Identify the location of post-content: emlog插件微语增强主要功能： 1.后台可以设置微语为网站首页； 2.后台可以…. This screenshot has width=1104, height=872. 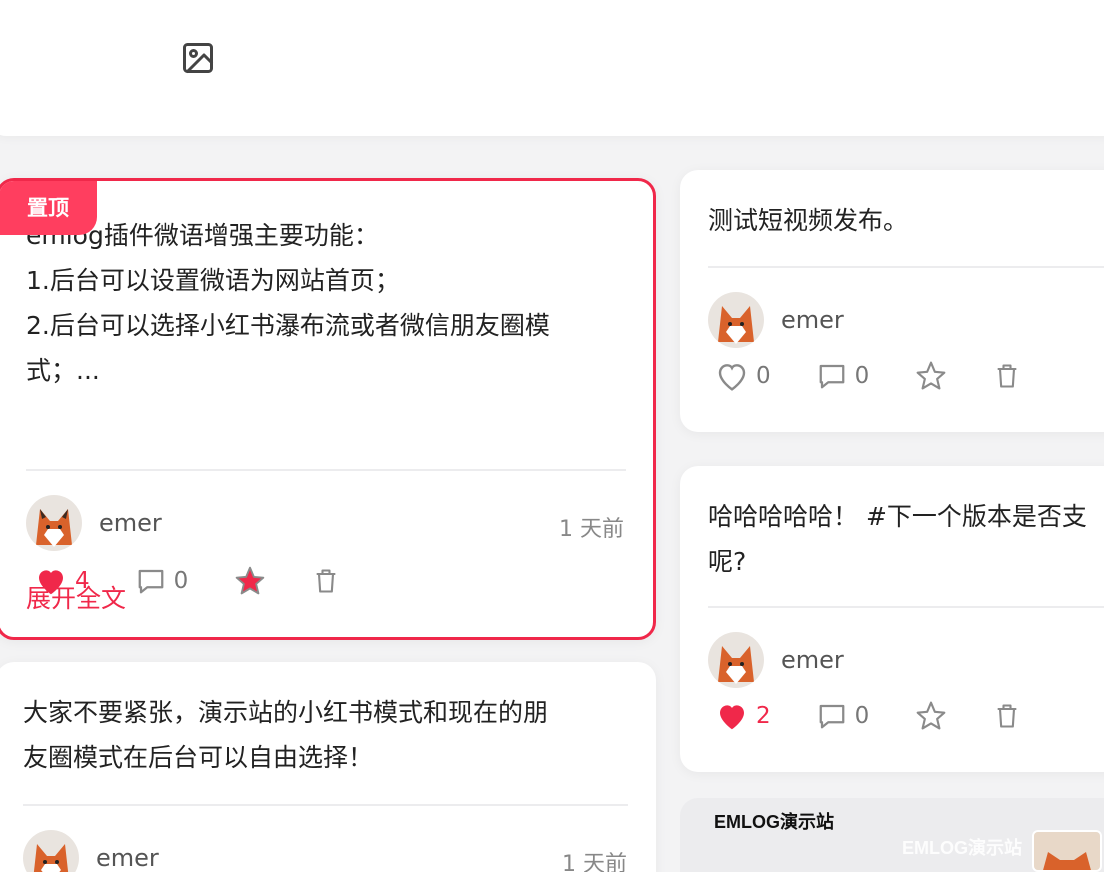
(326, 303).